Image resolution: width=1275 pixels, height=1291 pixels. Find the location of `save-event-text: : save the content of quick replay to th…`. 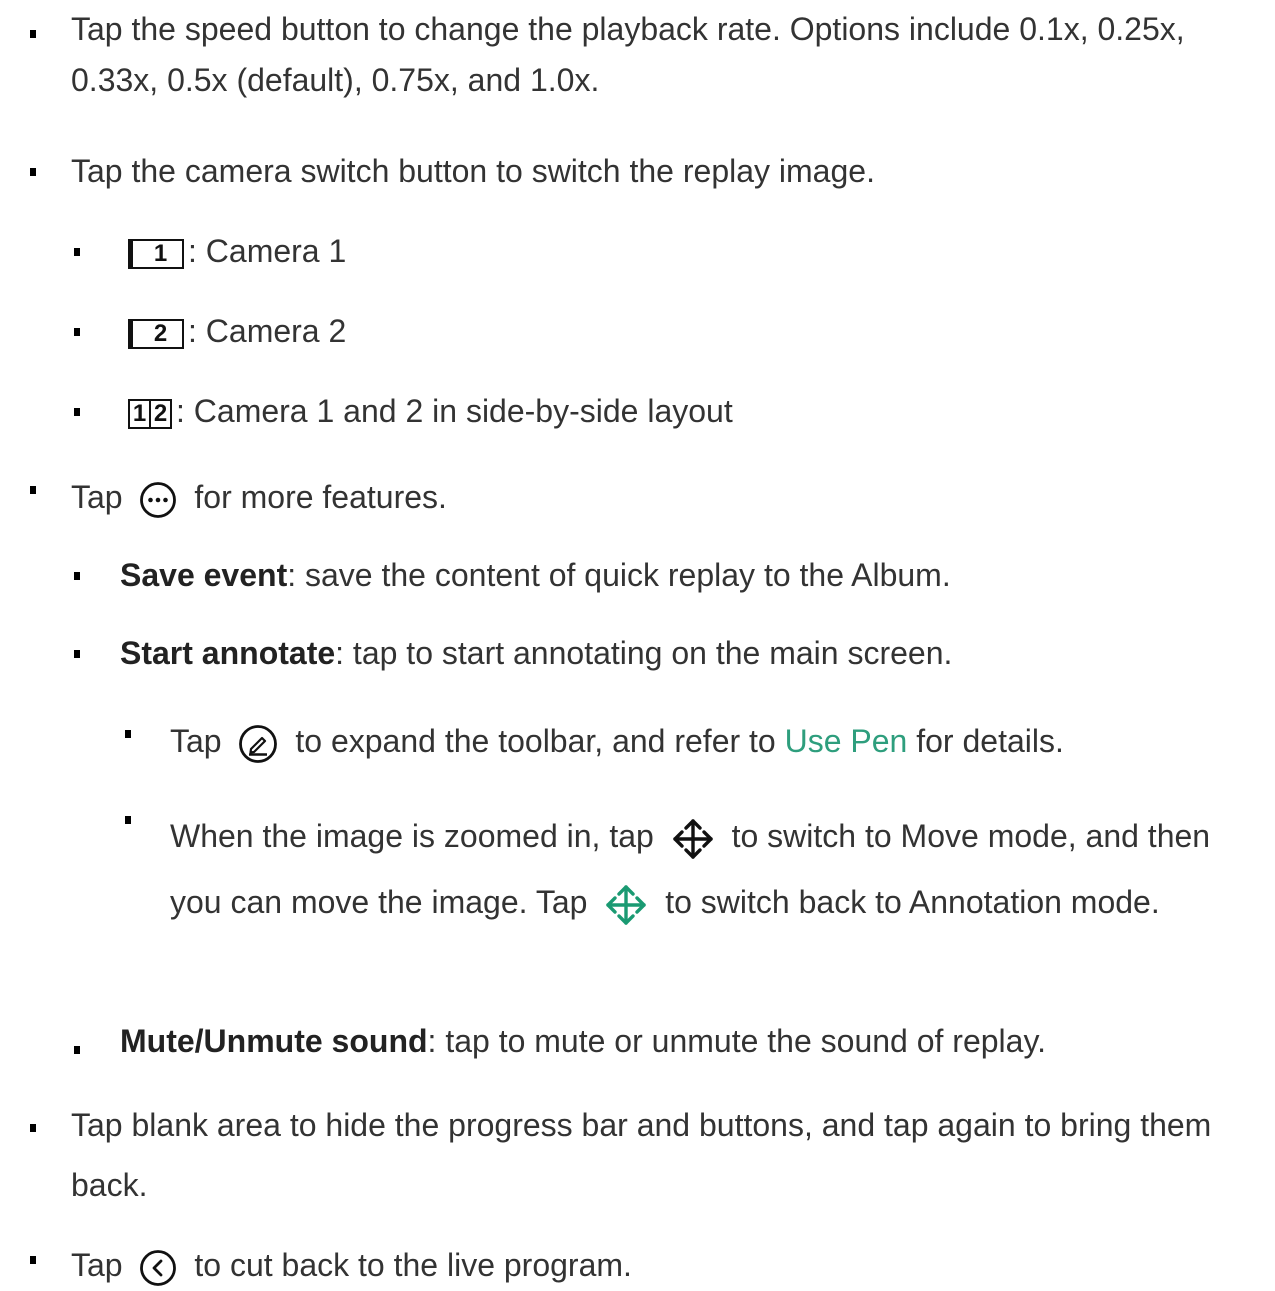

save-event-text: : save the content of quick replay to th… is located at coordinates (619, 575).